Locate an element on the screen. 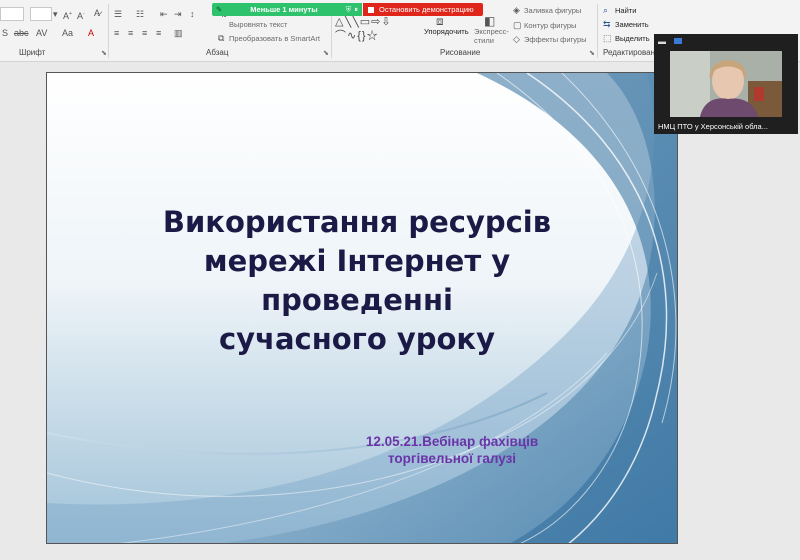 This screenshot has width=800, height=560. select-button: Выделить is located at coordinates (632, 38).